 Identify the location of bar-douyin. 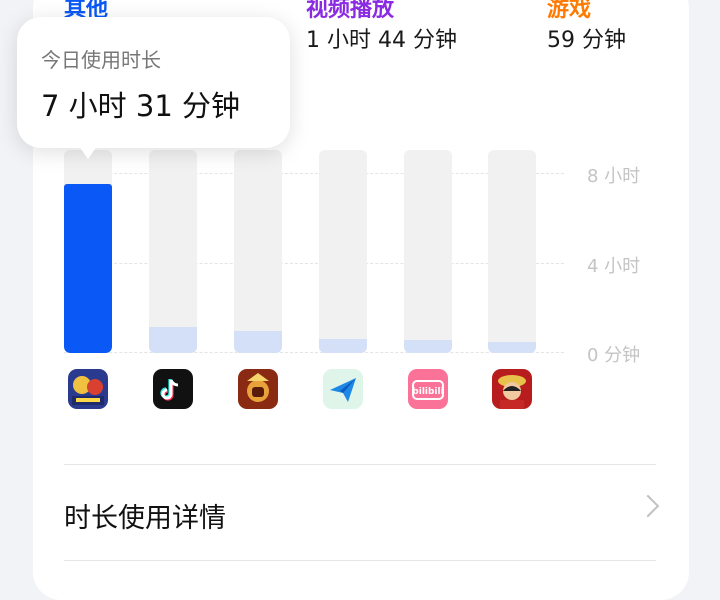
(173, 340).